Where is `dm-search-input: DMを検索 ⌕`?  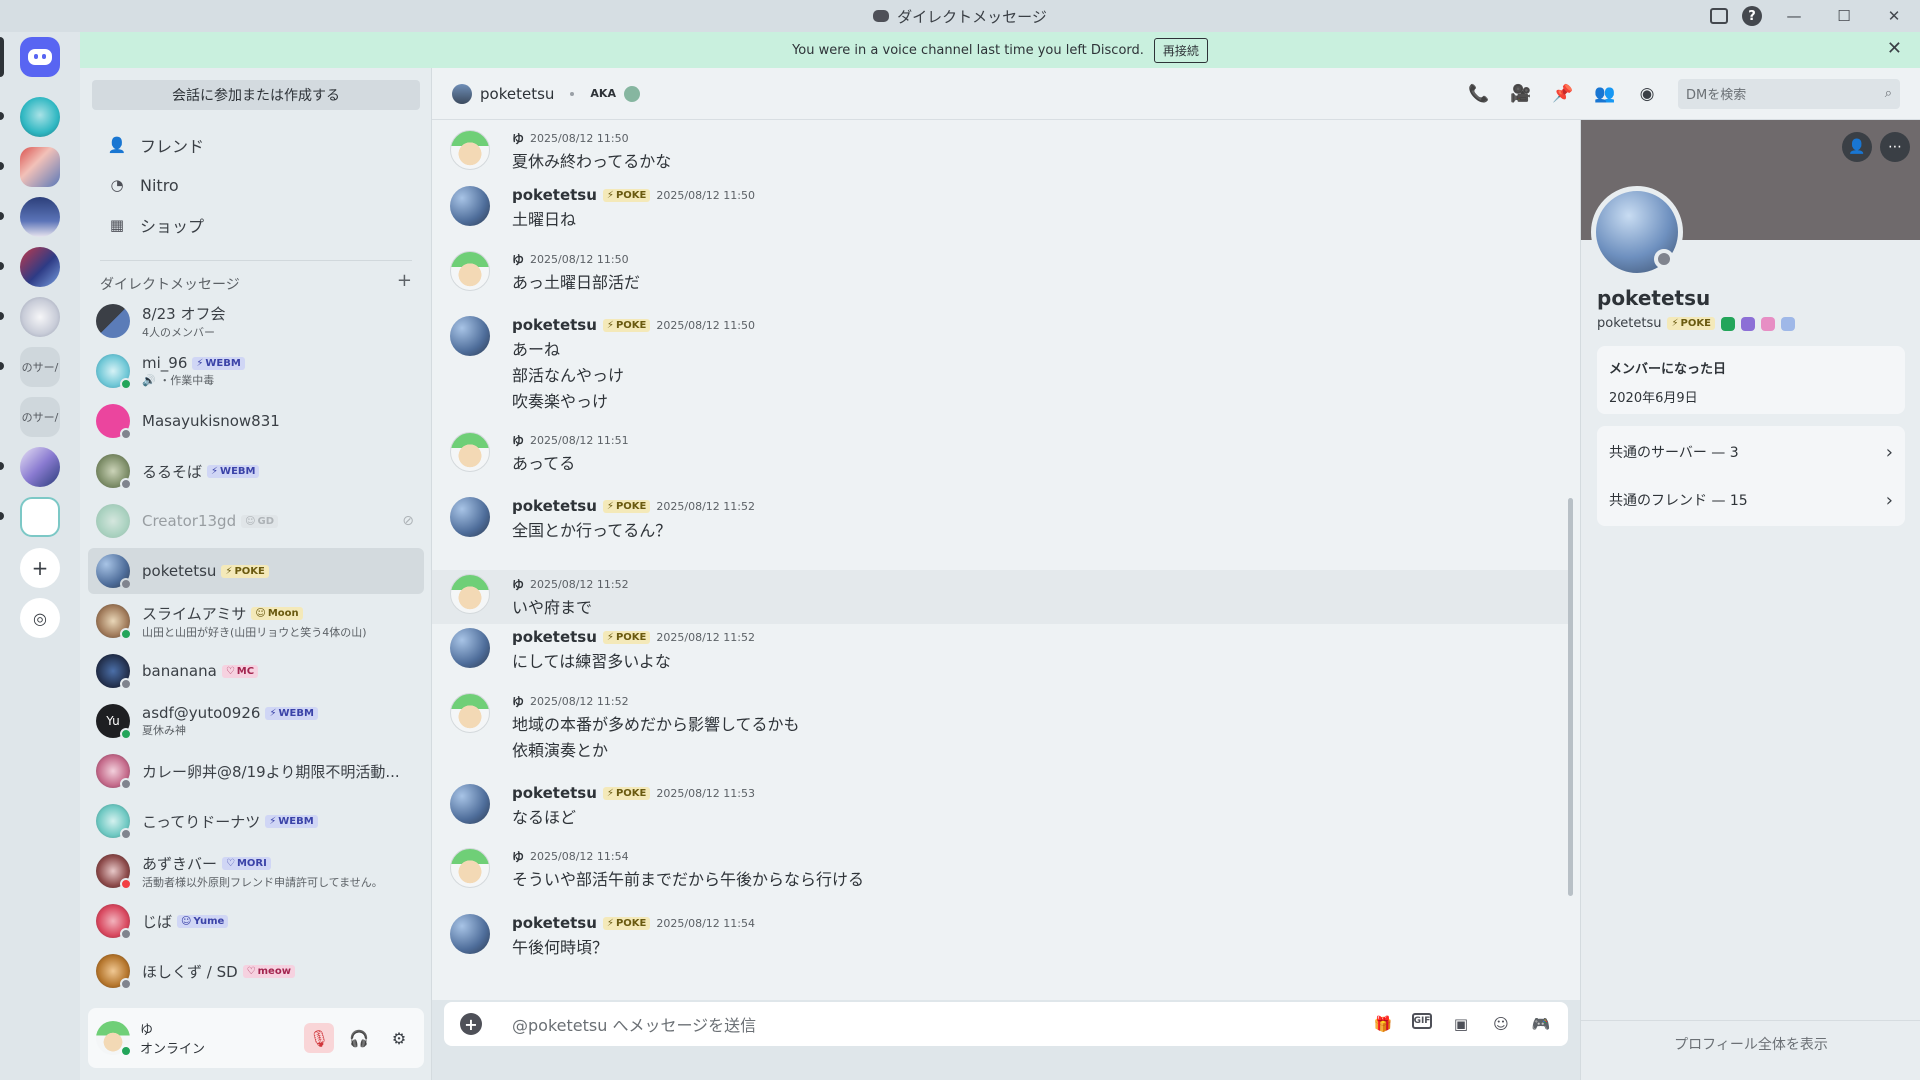
dm-search-input: DMを検索 ⌕ is located at coordinates (1789, 93).